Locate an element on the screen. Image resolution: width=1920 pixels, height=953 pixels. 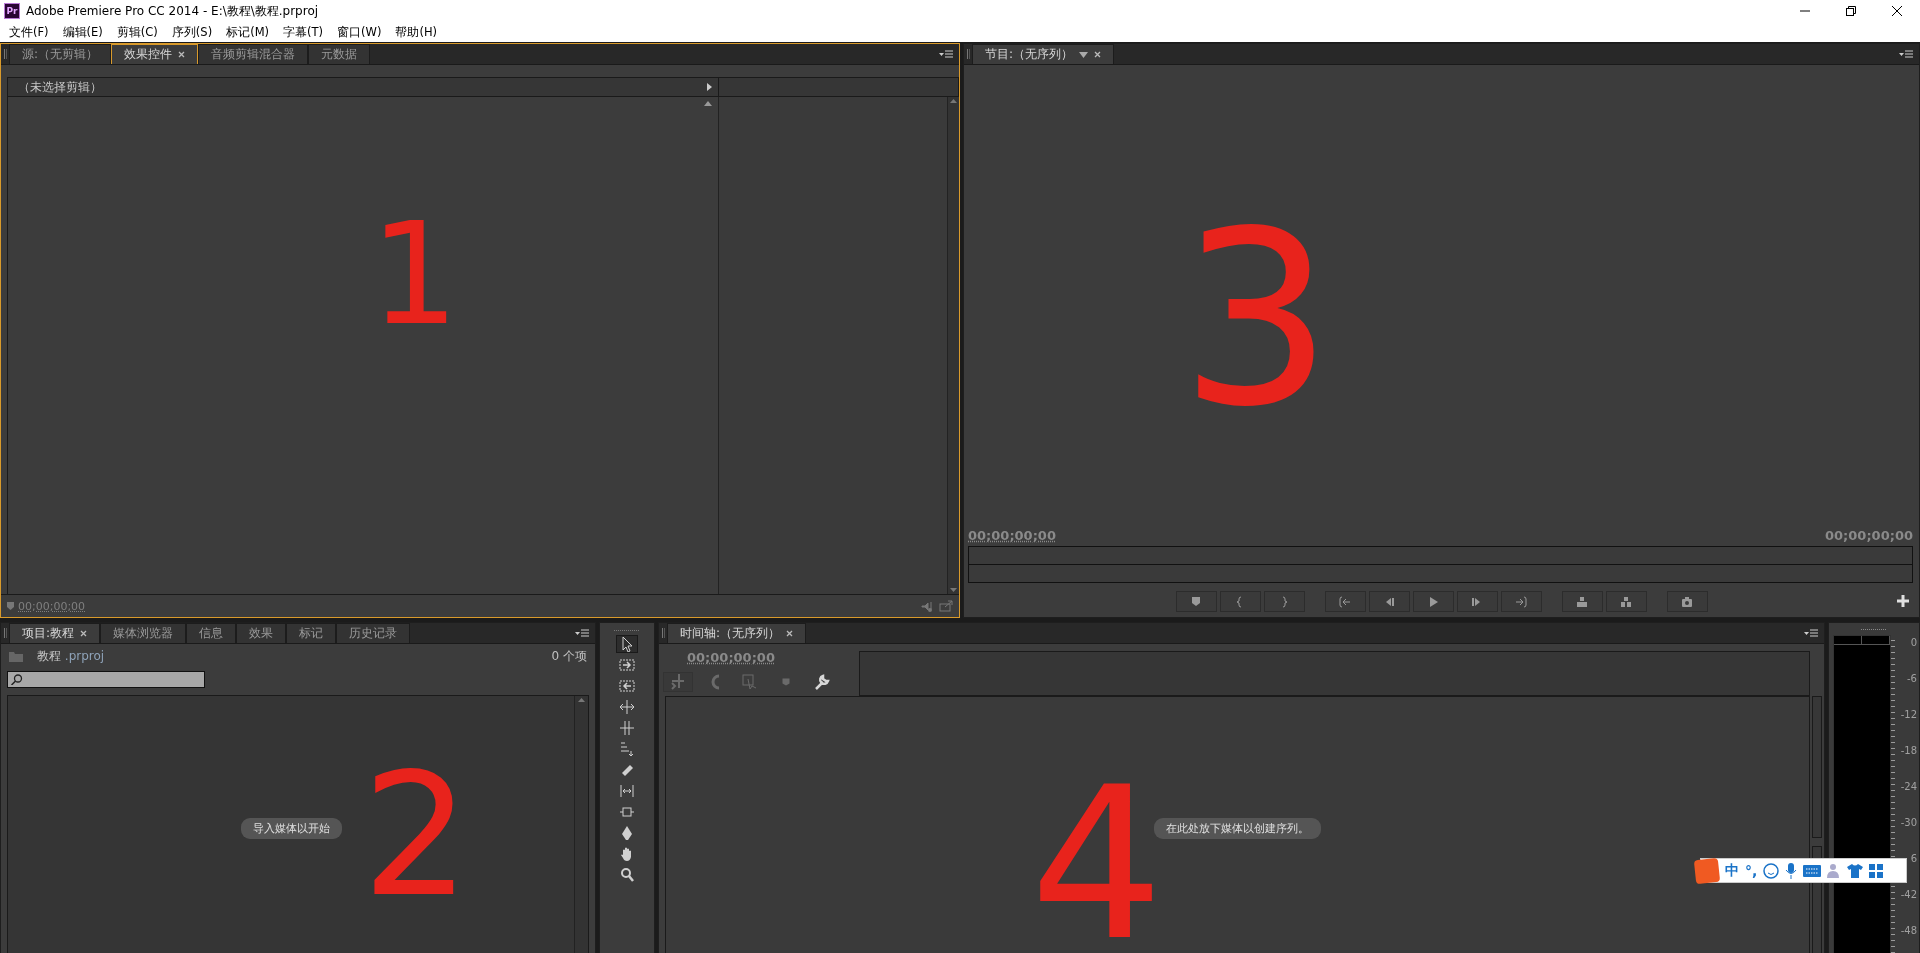
duration-timecode: 00;00;00;00 is located at coordinates (1869, 535).